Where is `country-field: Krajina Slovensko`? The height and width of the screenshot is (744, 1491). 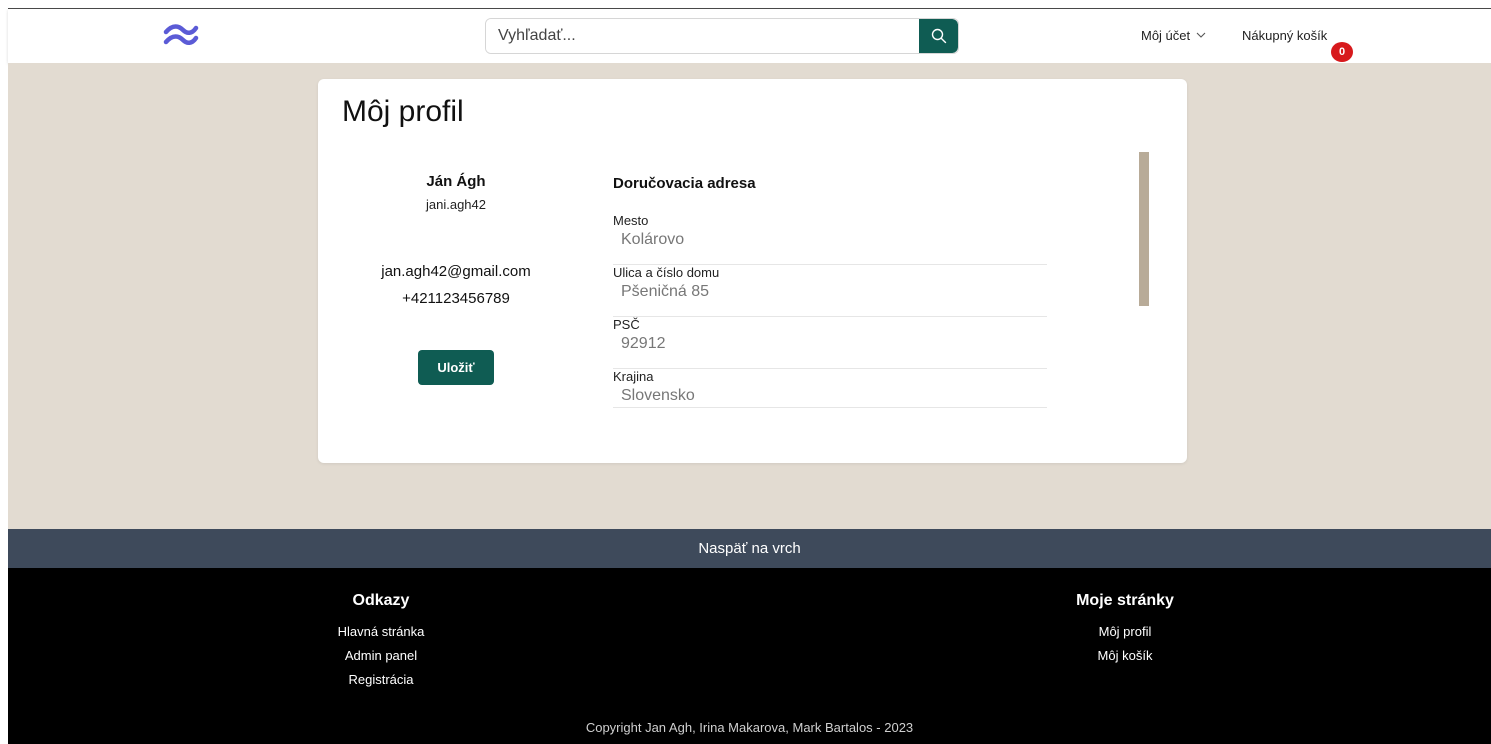
country-field: Krajina Slovensko is located at coordinates (830, 388).